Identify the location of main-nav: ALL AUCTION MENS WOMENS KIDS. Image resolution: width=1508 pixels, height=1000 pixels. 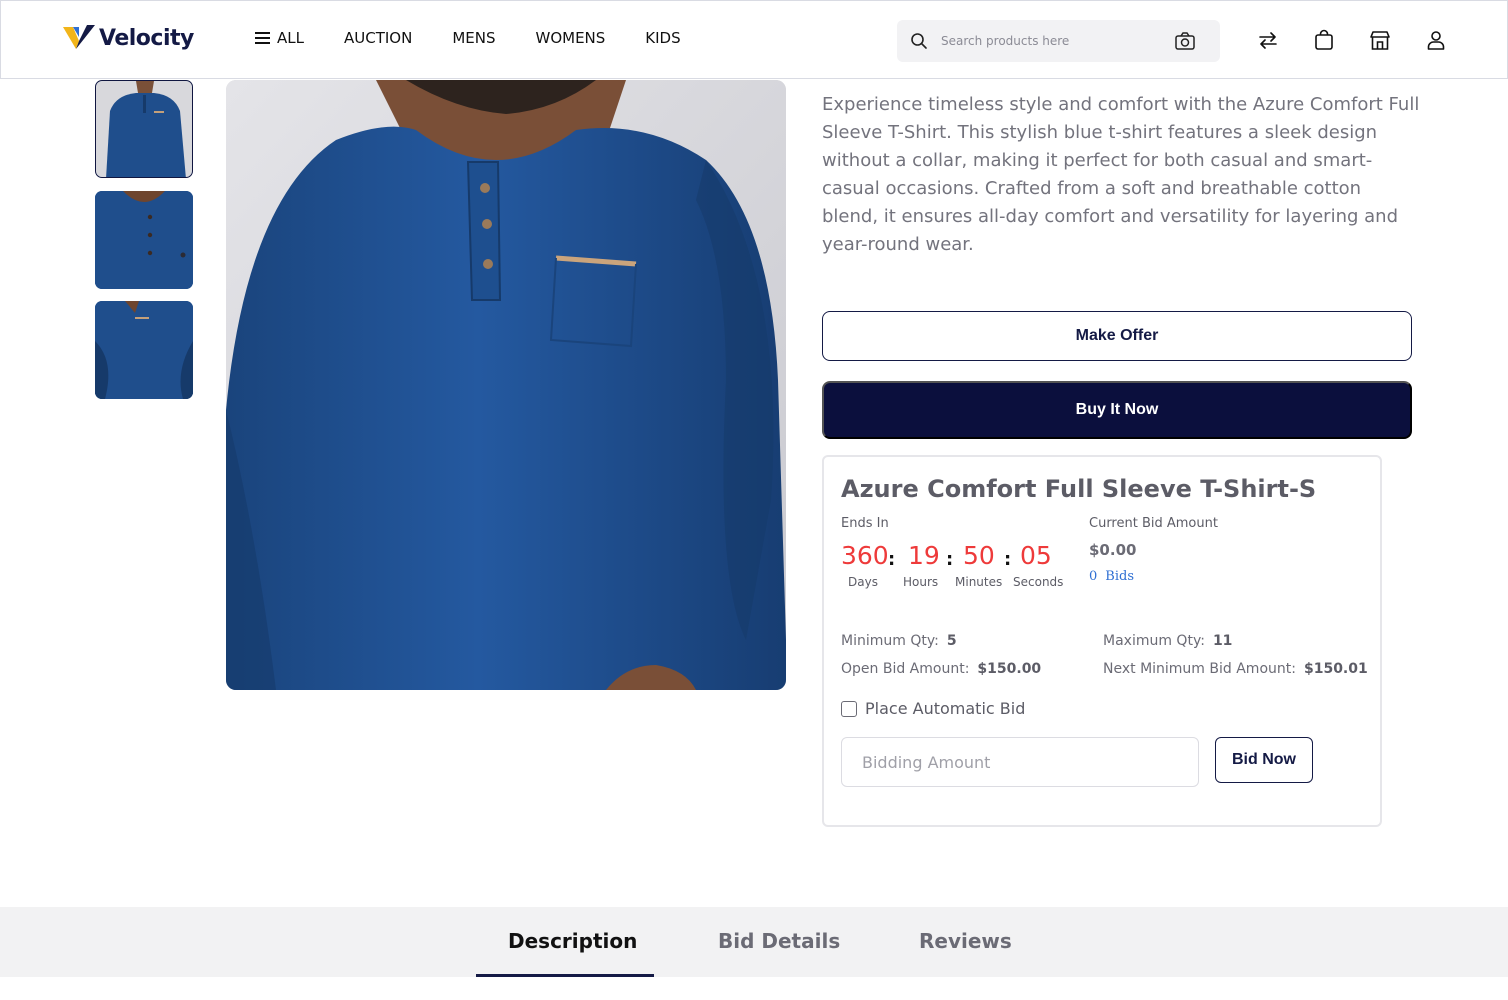
(488, 38).